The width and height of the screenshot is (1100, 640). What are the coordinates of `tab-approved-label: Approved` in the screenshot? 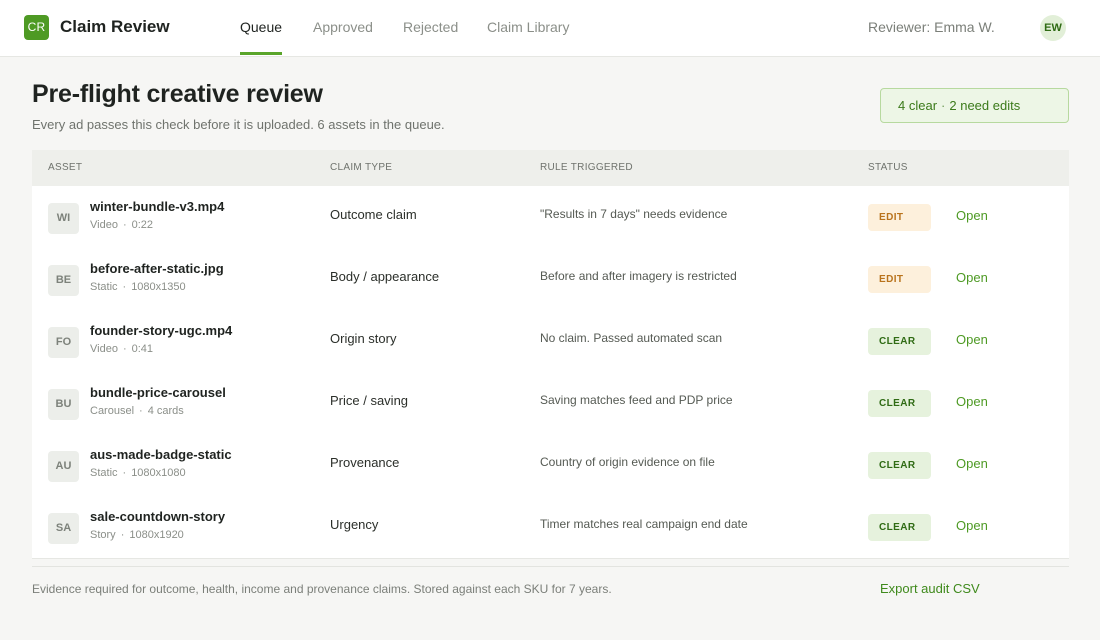 It's located at (343, 27).